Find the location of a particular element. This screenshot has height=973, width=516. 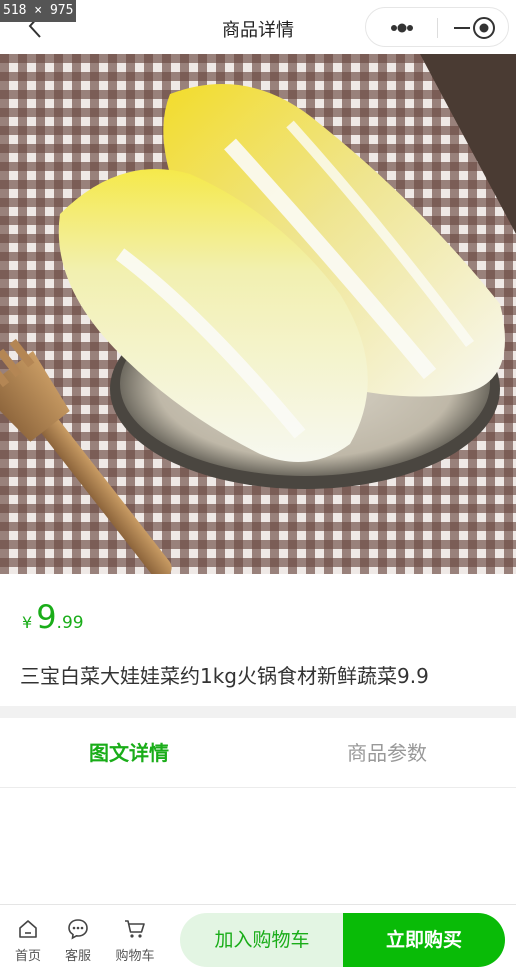

tab-image-details: 图文详情 is located at coordinates (129, 753).